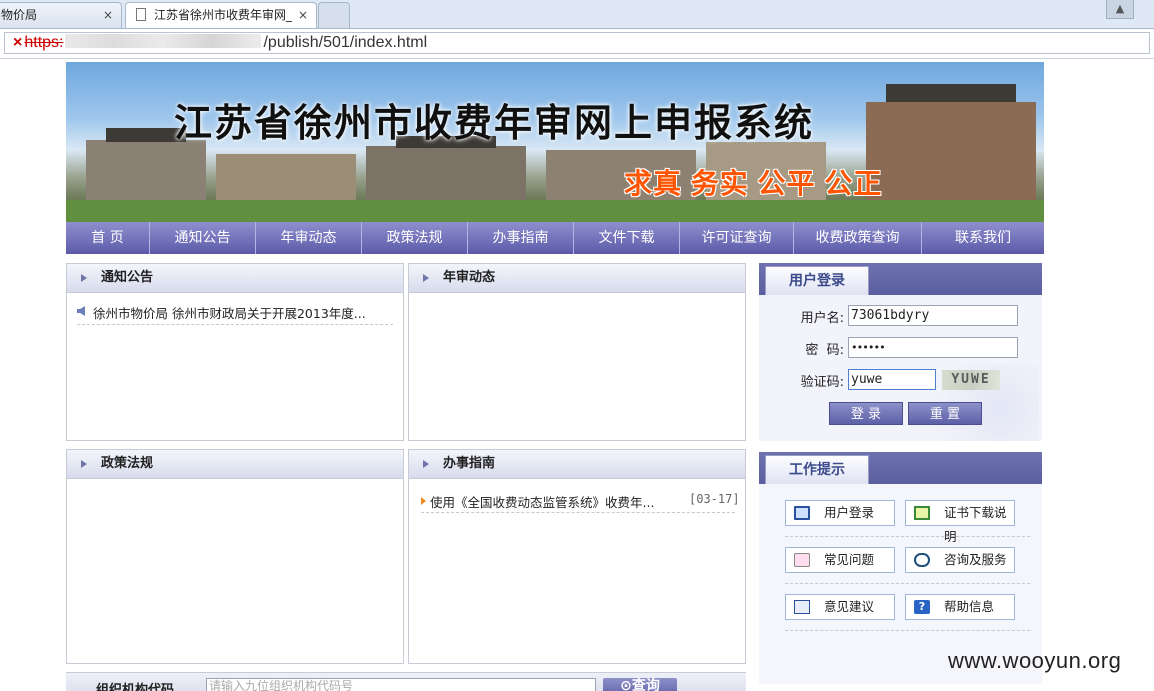 The image size is (1154, 691). I want to click on query-label: 查询, so click(645, 684).